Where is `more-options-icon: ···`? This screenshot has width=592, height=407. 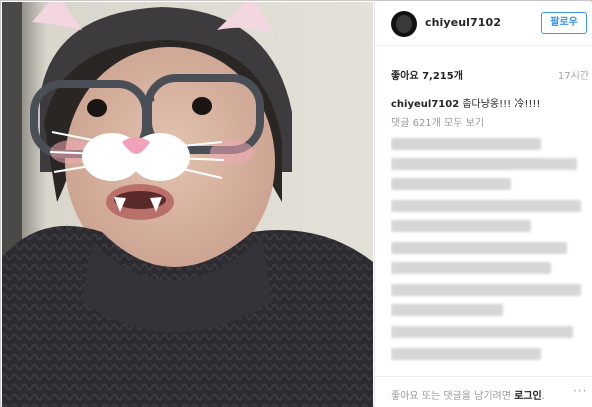
more-options-icon: ··· is located at coordinates (580, 391).